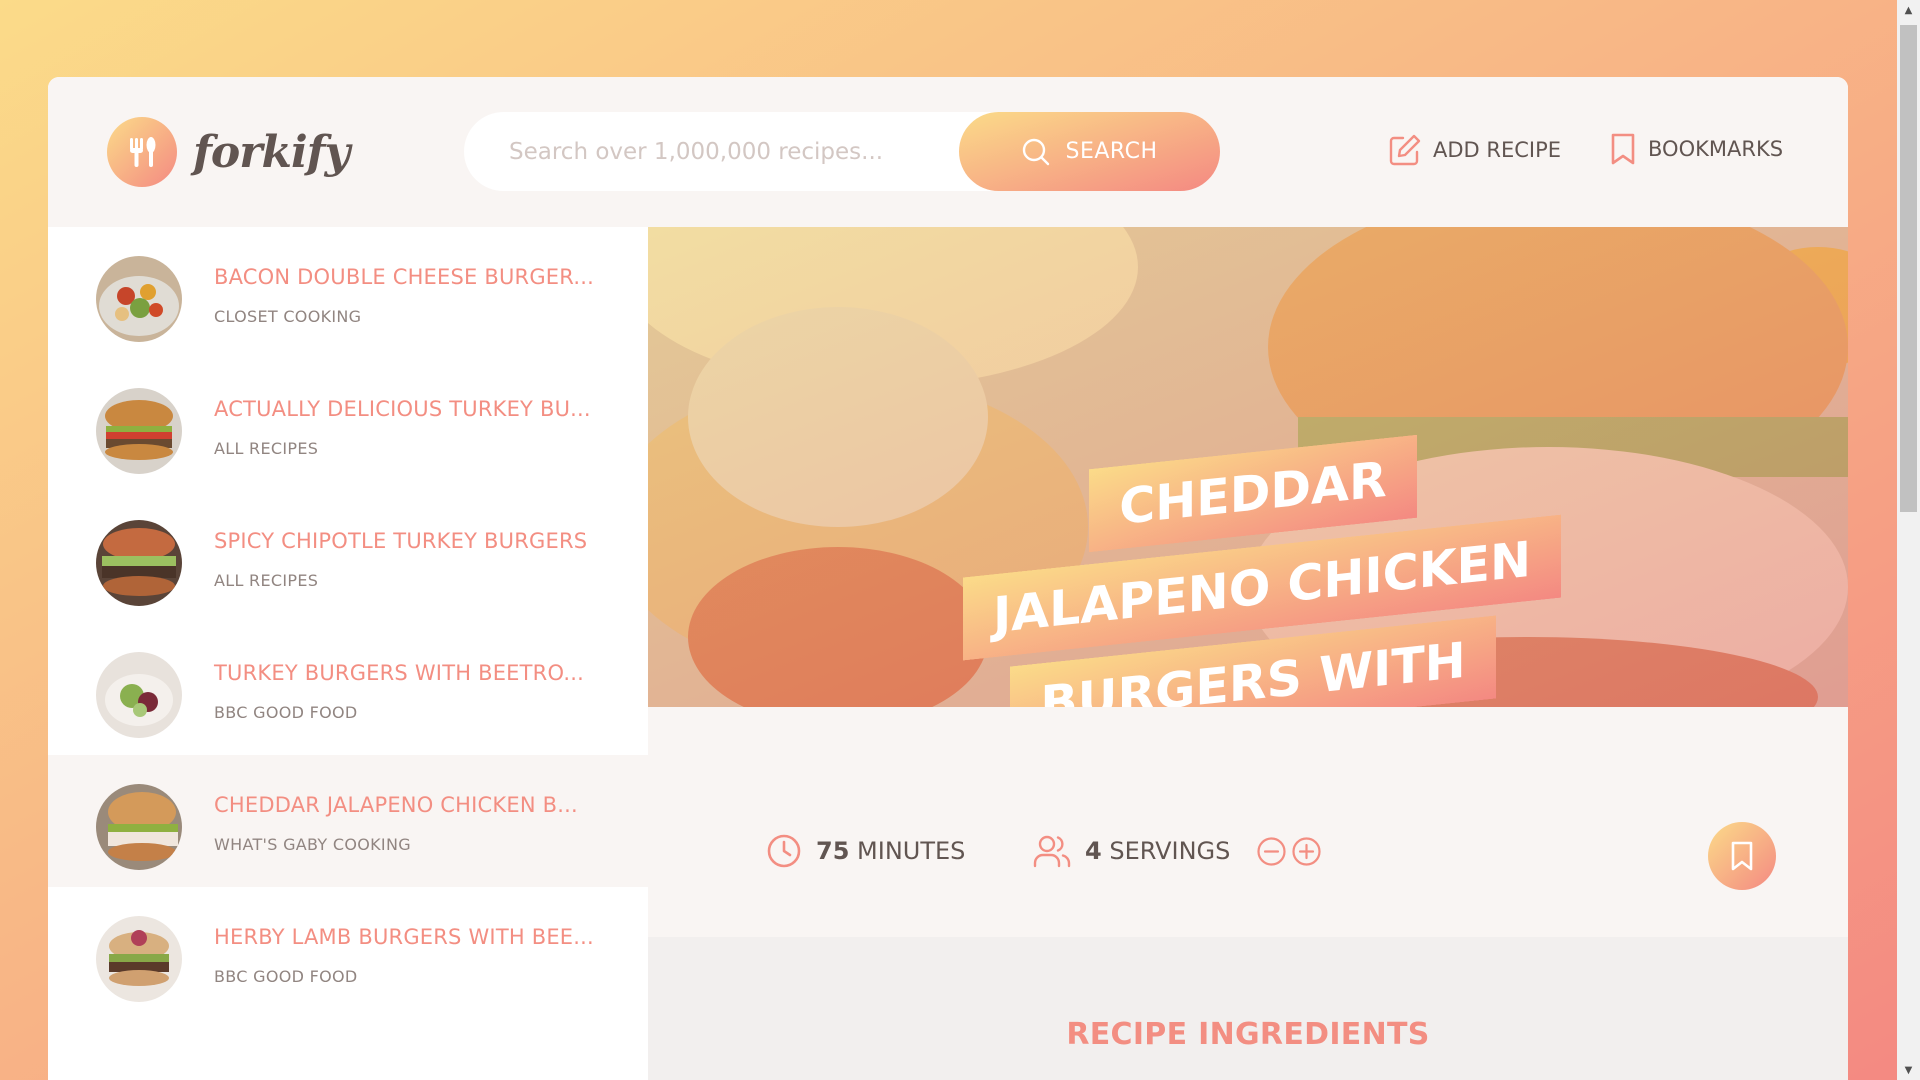 The width and height of the screenshot is (1920, 1080). What do you see at coordinates (1036, 151) in the screenshot?
I see `search-icon` at bounding box center [1036, 151].